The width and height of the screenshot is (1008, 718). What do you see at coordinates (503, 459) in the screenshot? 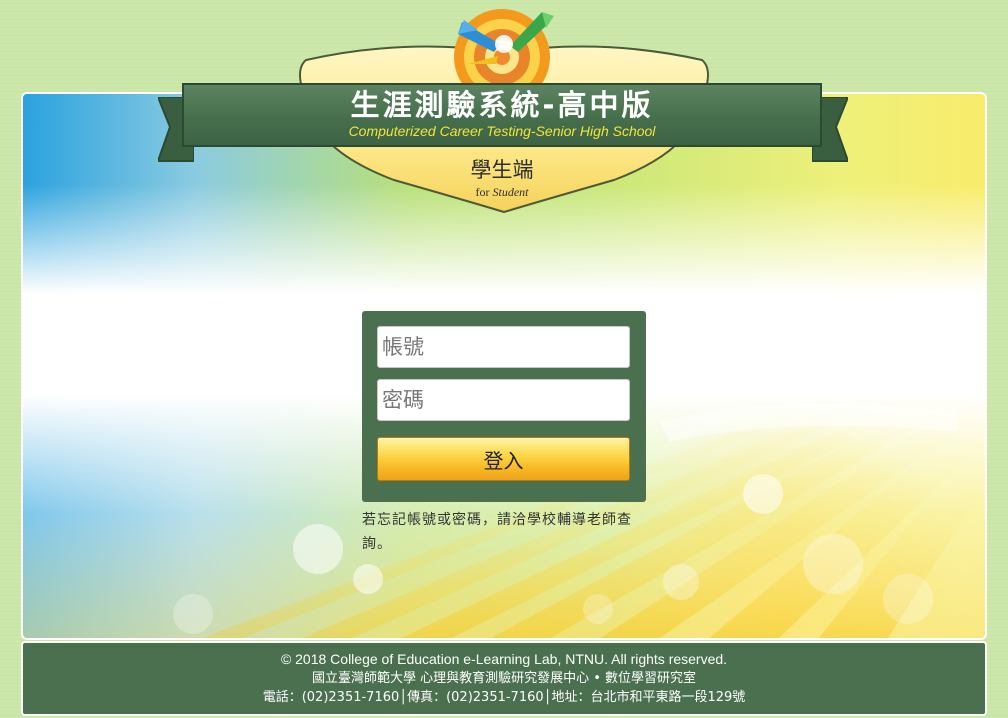
I see `login-button: 登入` at bounding box center [503, 459].